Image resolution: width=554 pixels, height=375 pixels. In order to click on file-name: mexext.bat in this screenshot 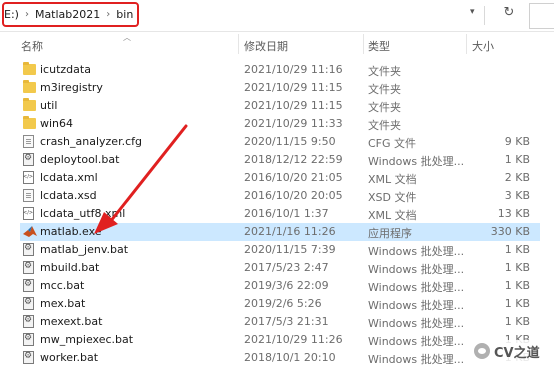, I will do `click(71, 321)`.